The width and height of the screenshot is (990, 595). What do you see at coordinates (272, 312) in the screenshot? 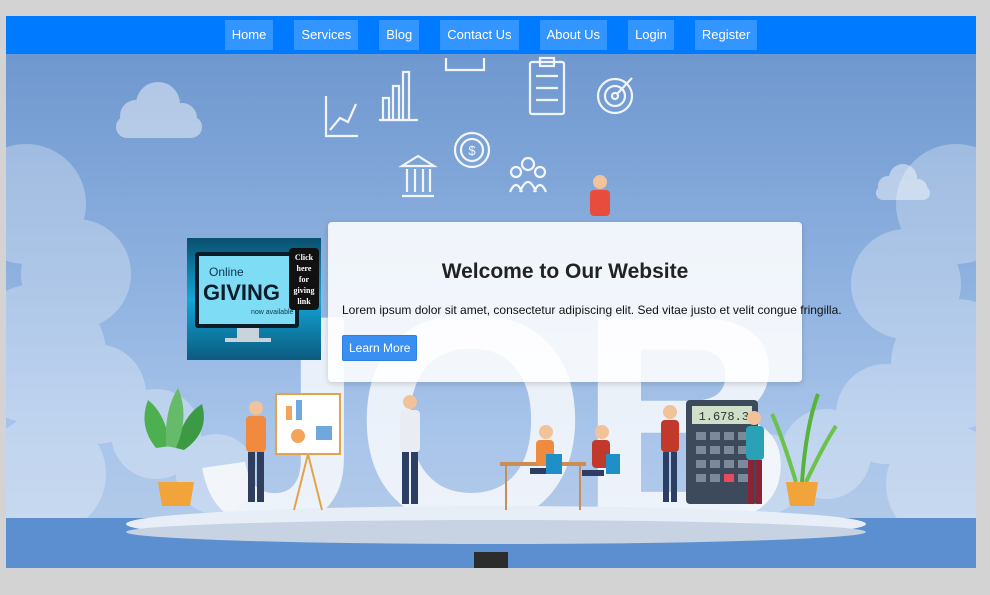
I see `giving-line3: now available` at bounding box center [272, 312].